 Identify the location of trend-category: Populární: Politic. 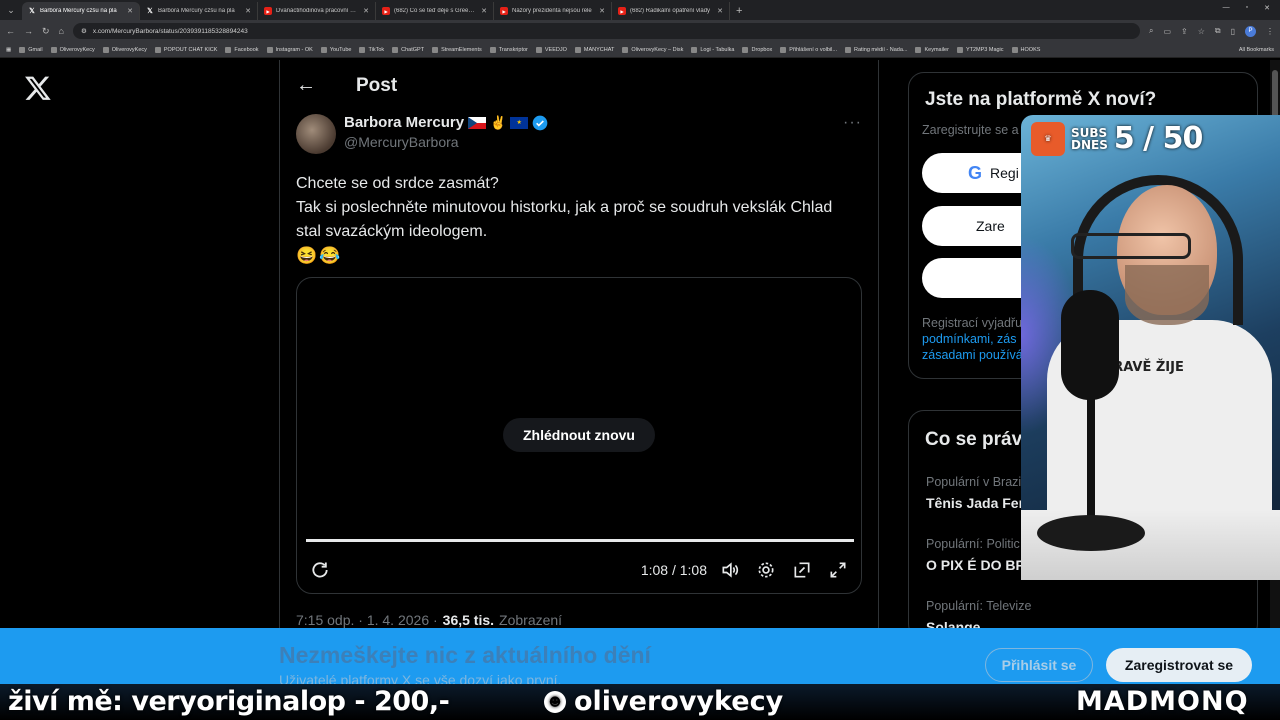
(973, 544).